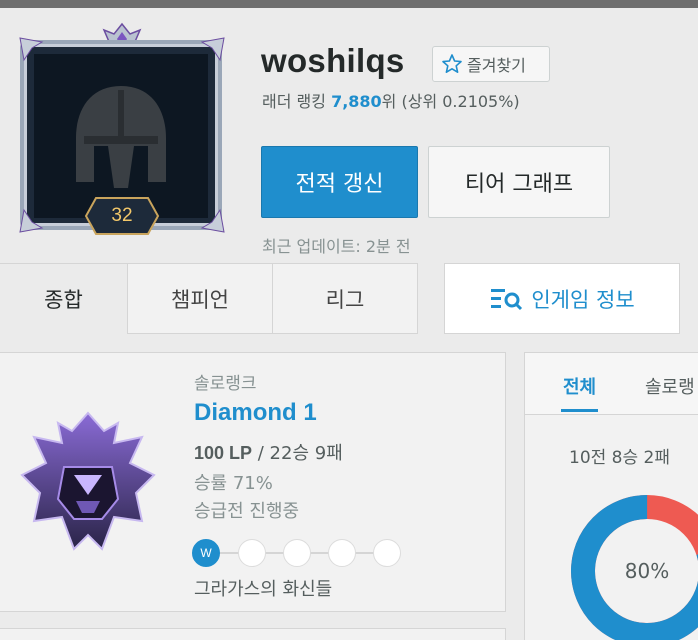 The width and height of the screenshot is (698, 640). I want to click on last-update: 최근 업데이트: 2분 전, so click(336, 246).